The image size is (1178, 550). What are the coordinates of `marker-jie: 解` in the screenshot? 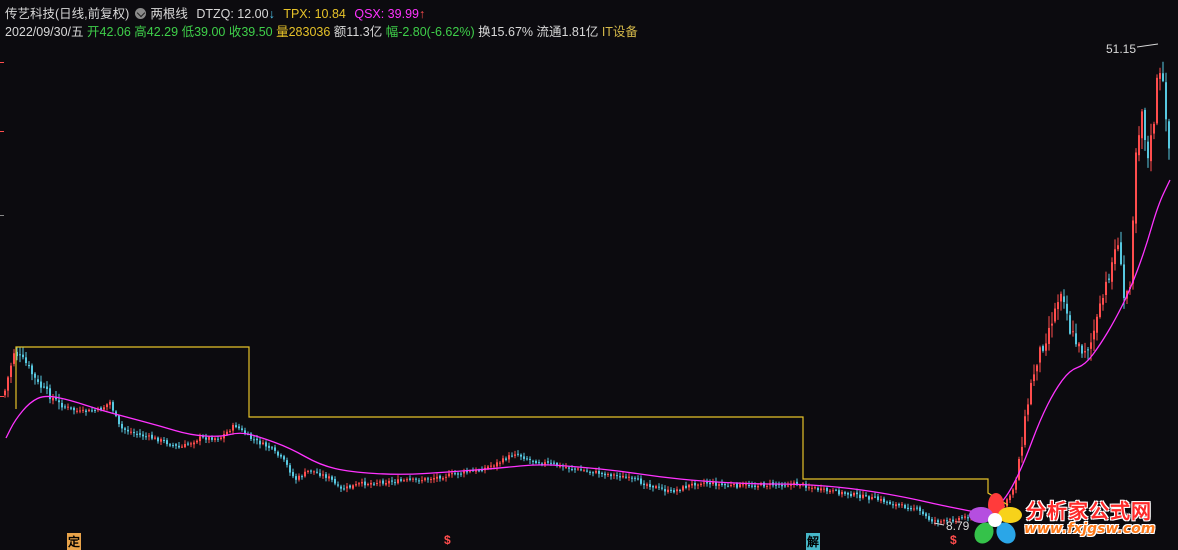 It's located at (813, 541).